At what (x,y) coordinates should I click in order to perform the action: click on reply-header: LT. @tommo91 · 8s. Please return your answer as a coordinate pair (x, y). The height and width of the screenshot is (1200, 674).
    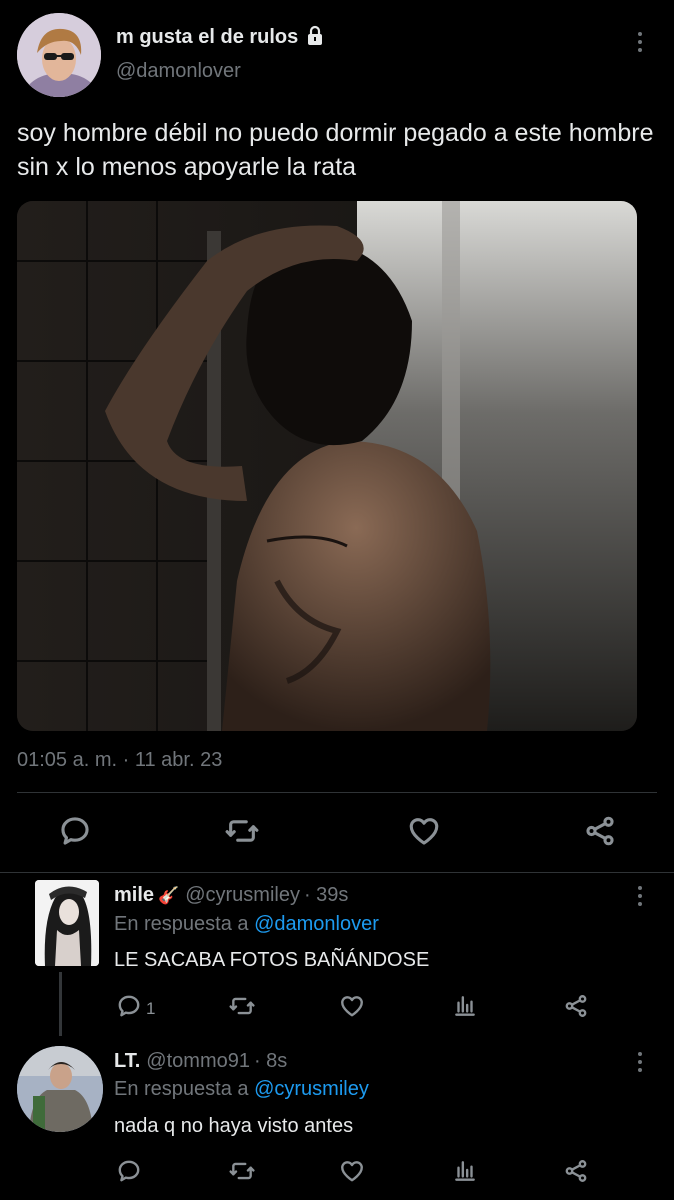
    Looking at the image, I should click on (200, 1061).